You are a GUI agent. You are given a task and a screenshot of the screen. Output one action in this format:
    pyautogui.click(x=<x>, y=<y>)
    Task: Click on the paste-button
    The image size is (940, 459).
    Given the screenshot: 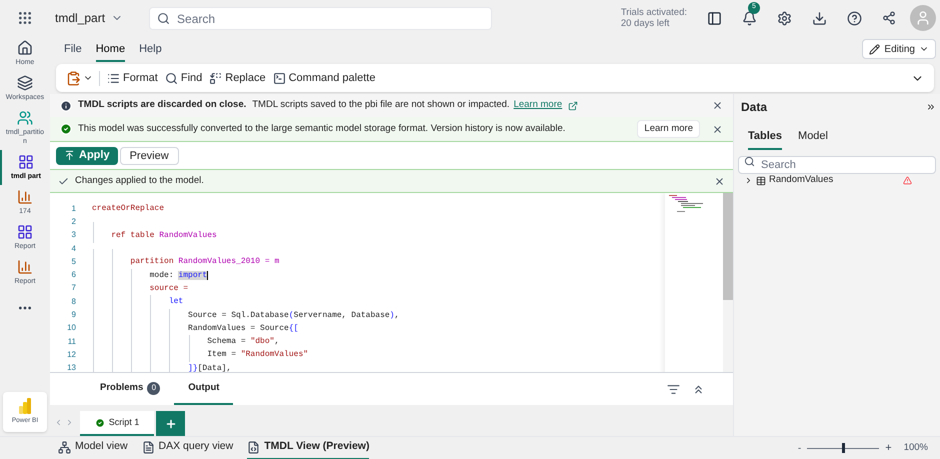 What is the action you would take?
    pyautogui.click(x=83, y=78)
    